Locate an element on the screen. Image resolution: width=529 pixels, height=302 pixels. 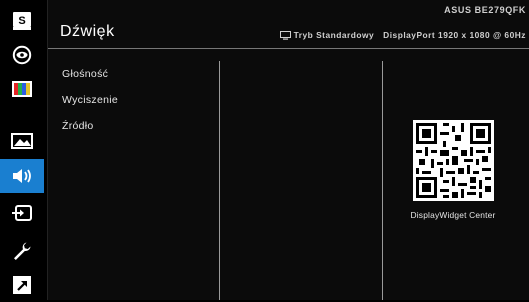
sidebar: S is located at coordinates (22, 150).